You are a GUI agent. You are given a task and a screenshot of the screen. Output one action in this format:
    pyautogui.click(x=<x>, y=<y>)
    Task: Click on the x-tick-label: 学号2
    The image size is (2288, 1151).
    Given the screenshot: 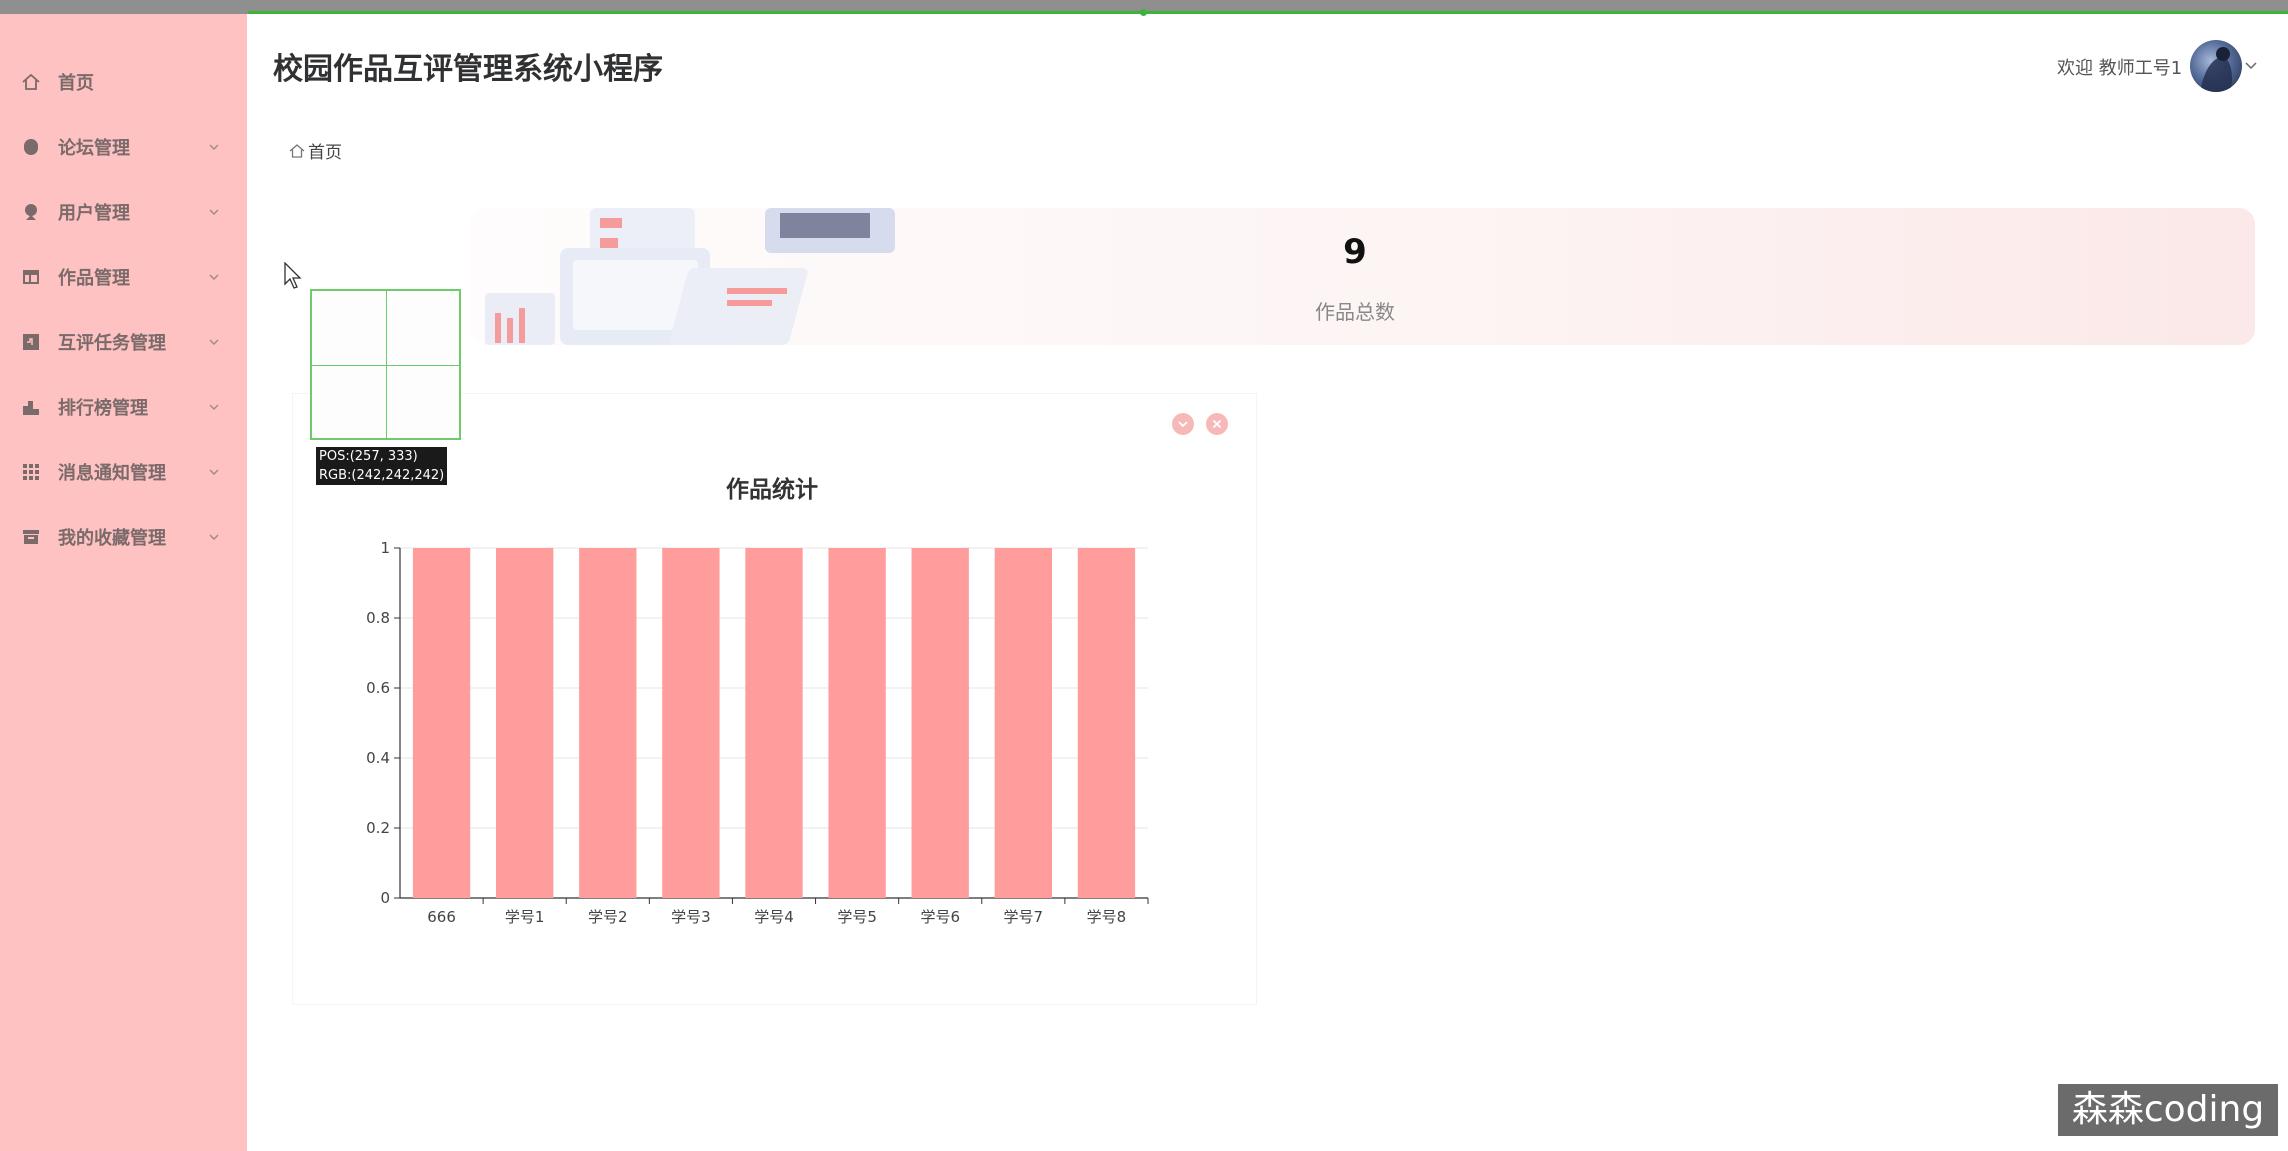 What is the action you would take?
    pyautogui.click(x=608, y=917)
    